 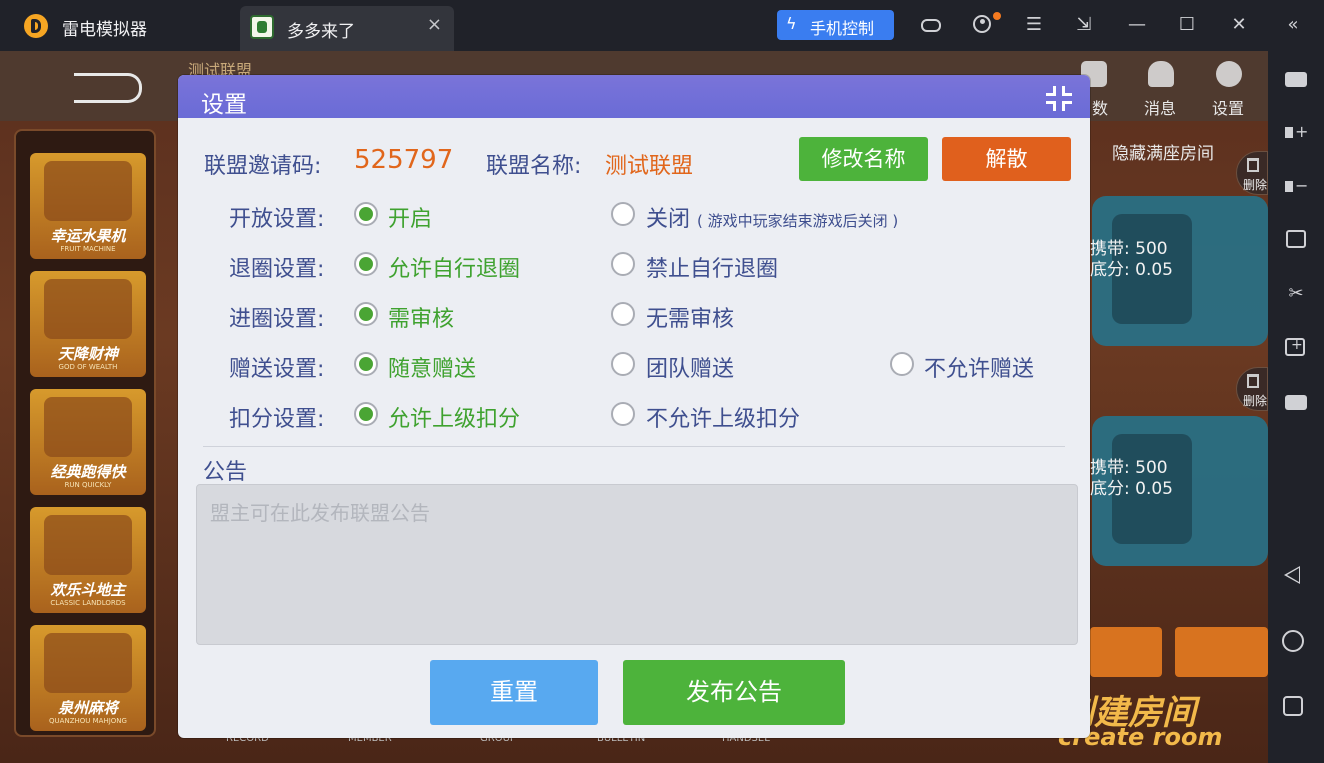 What do you see at coordinates (88, 721) in the screenshot?
I see `game-name-en: QUANZHOU MAHJONG` at bounding box center [88, 721].